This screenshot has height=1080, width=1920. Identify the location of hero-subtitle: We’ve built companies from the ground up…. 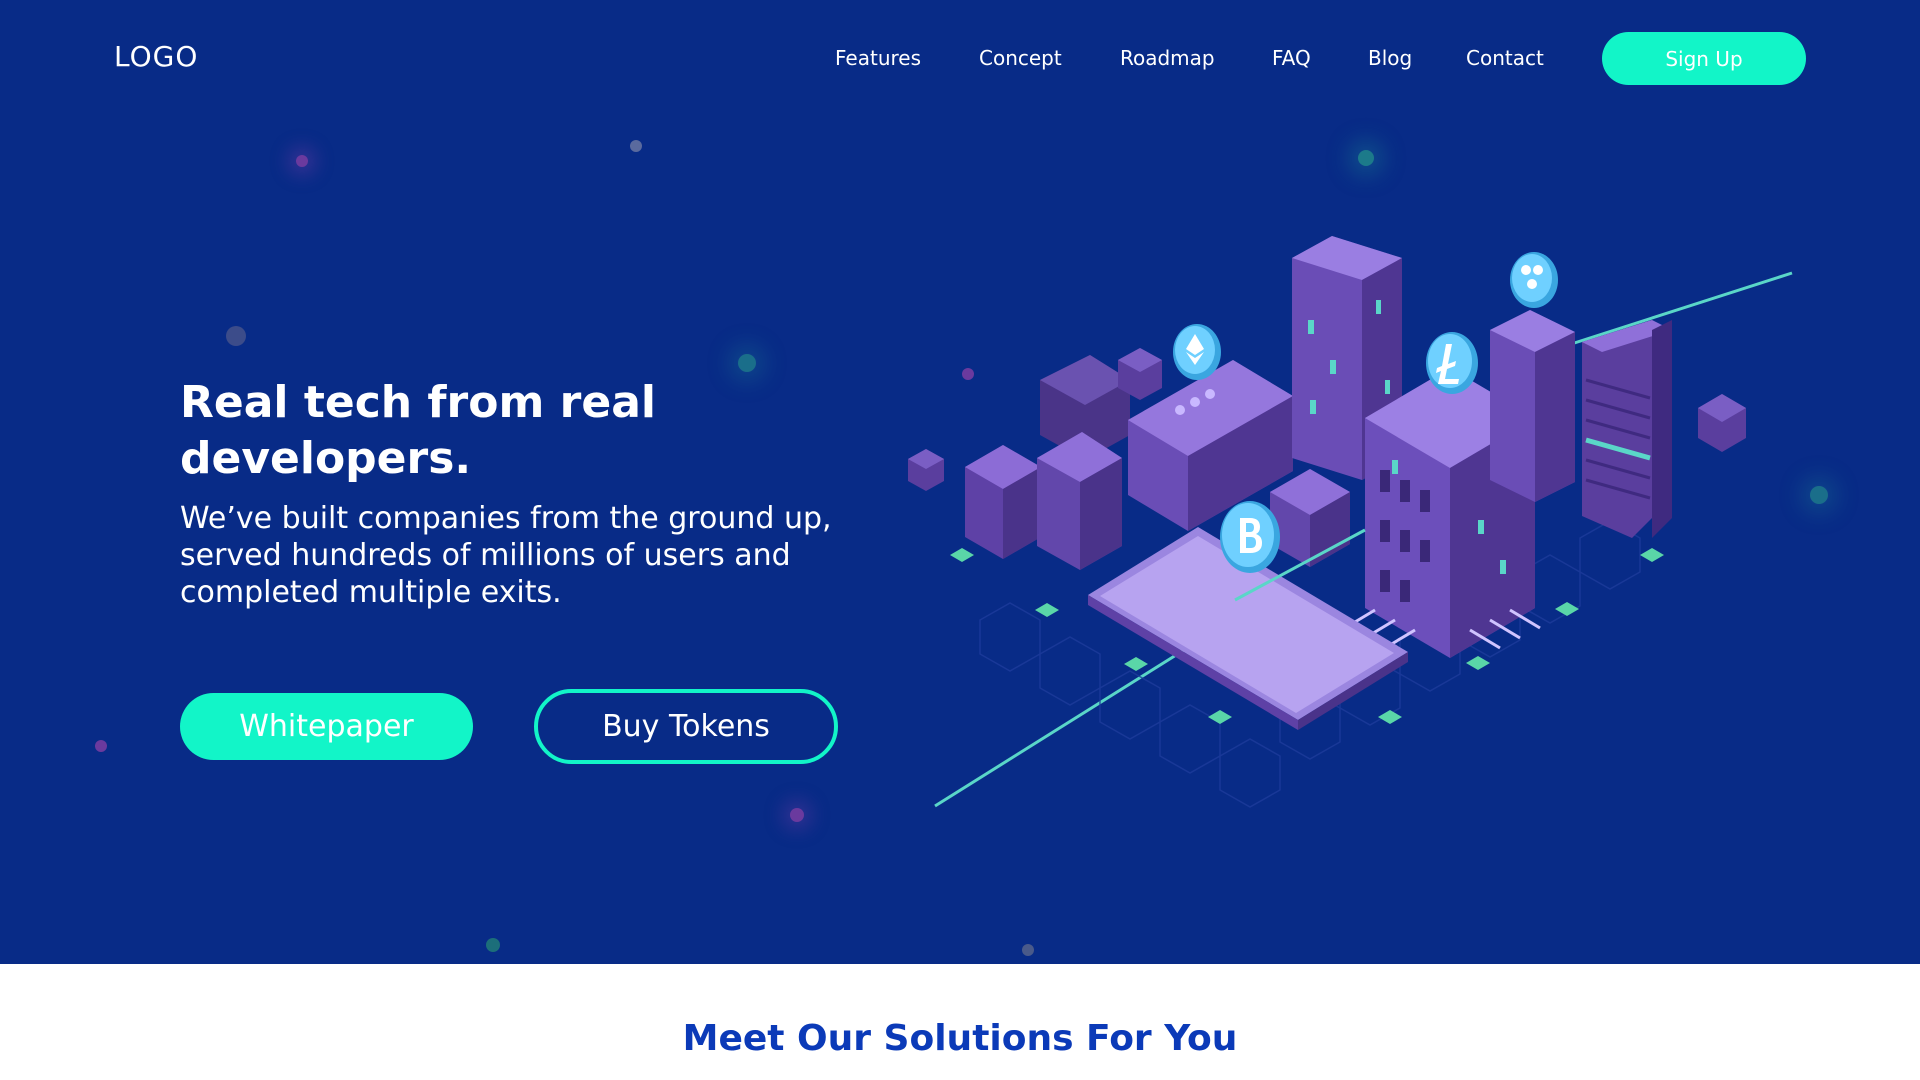
(506, 555).